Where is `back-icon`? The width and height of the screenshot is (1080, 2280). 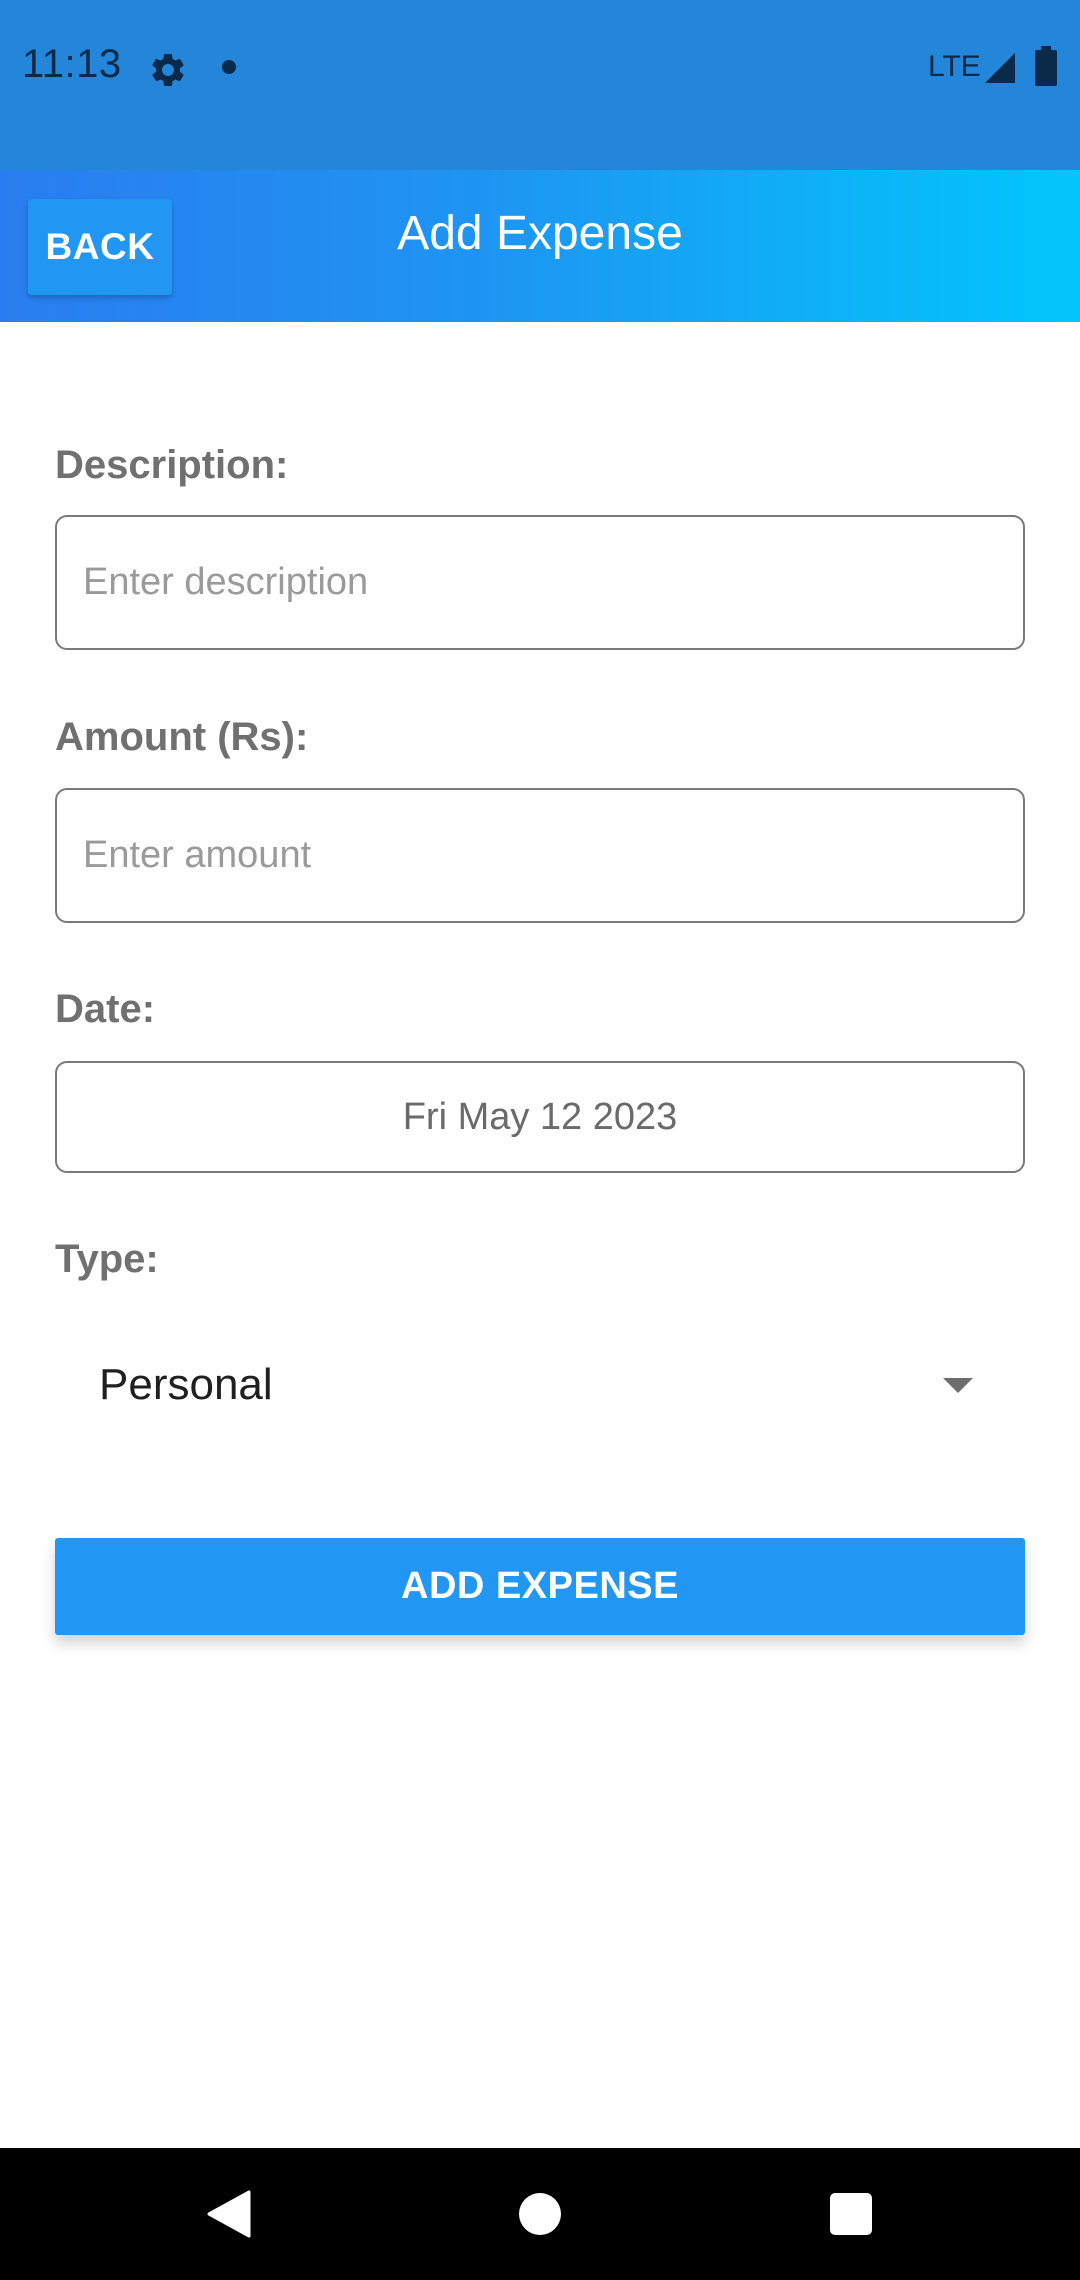
back-icon is located at coordinates (228, 2214).